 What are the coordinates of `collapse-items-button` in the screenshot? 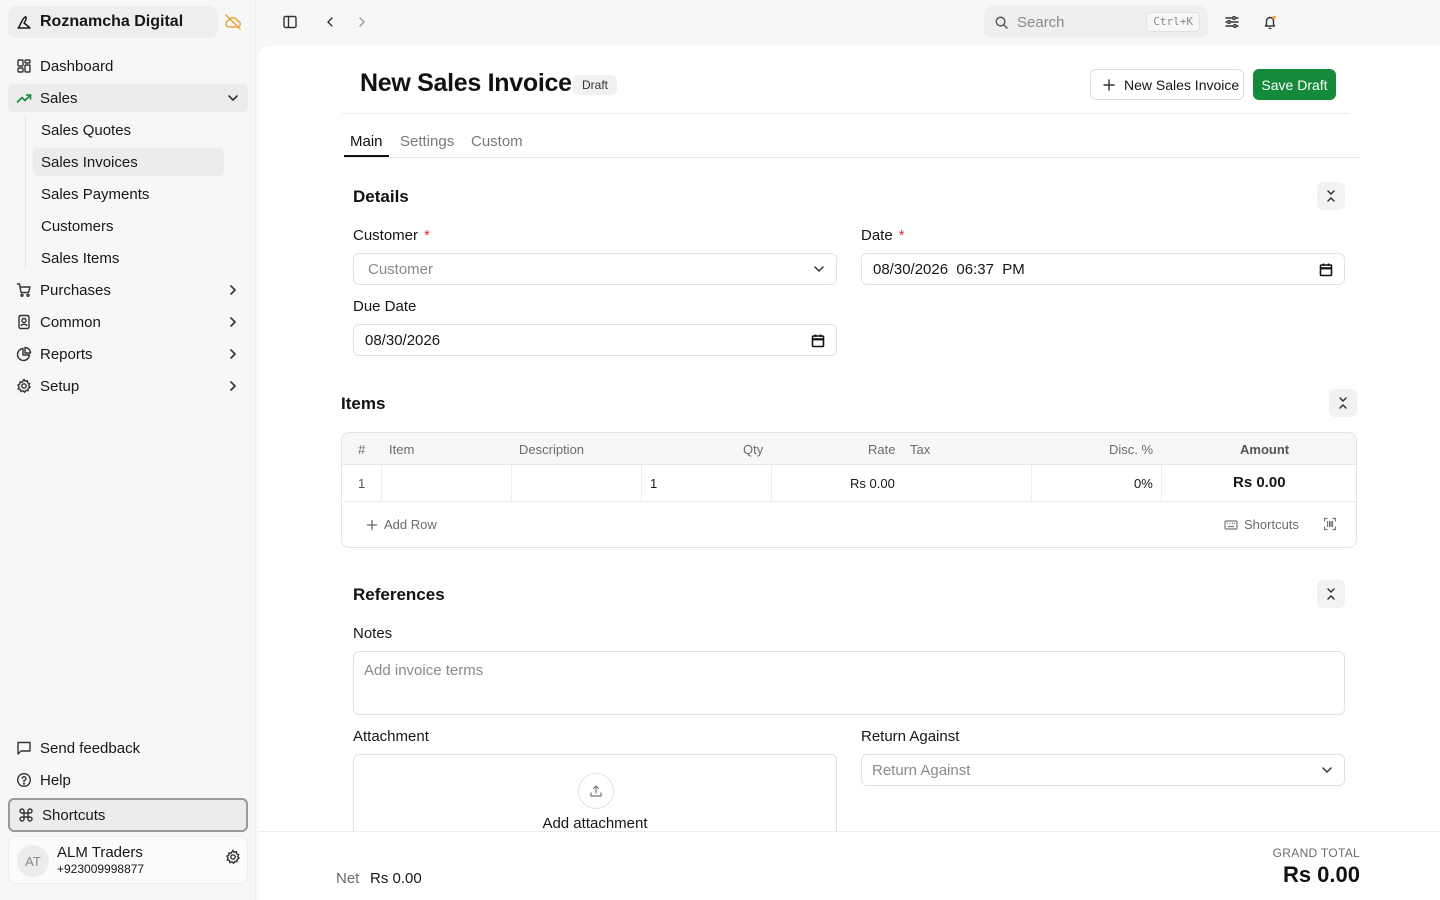 It's located at (1343, 403).